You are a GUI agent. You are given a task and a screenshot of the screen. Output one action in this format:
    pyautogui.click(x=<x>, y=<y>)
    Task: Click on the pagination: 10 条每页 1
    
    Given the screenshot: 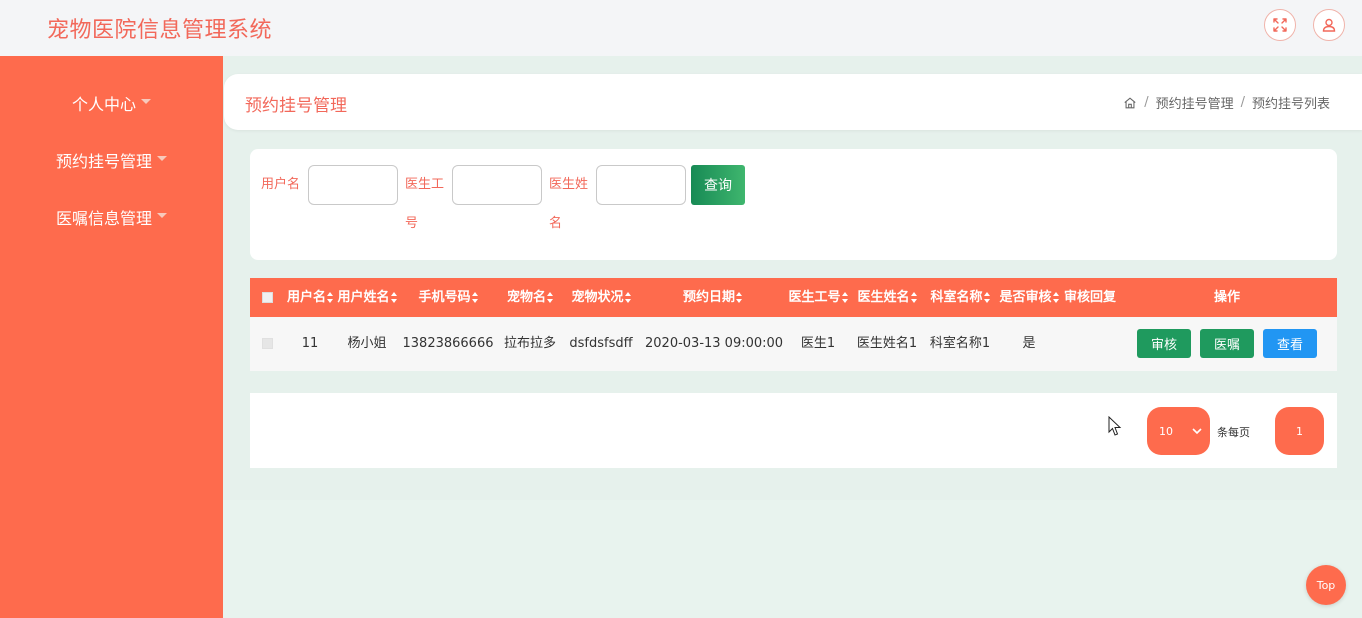 What is the action you would take?
    pyautogui.click(x=793, y=430)
    